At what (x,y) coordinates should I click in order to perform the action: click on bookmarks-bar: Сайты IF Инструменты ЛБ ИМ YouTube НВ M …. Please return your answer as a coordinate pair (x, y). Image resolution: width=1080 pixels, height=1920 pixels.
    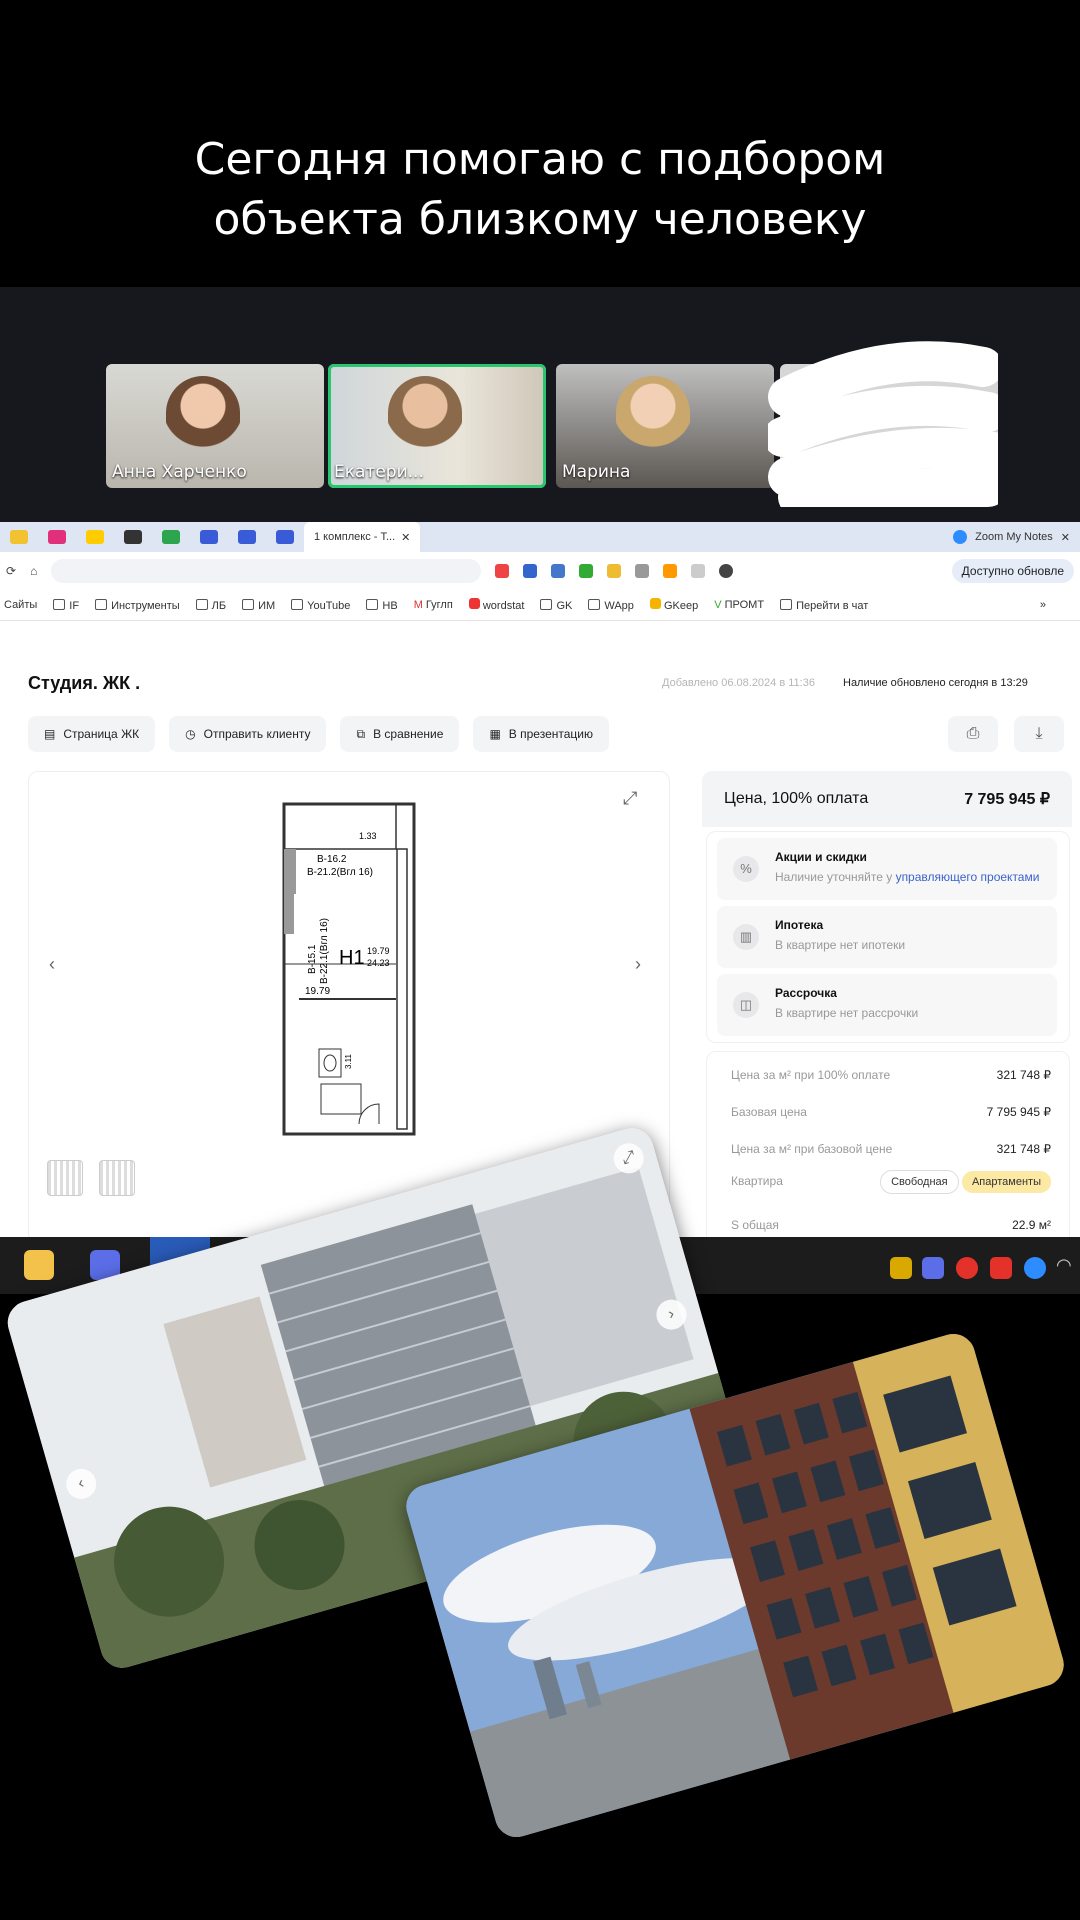
    Looking at the image, I should click on (540, 605).